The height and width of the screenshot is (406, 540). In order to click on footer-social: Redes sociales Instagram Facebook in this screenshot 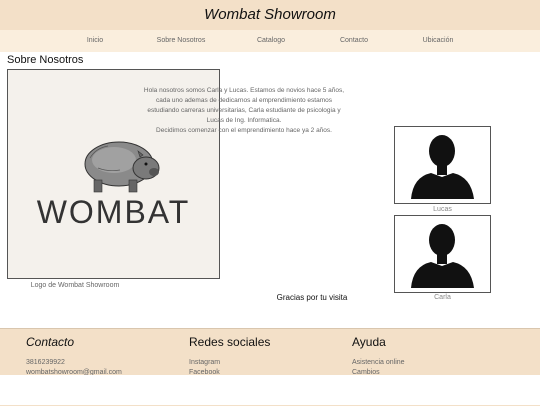, I will do `click(229, 356)`.